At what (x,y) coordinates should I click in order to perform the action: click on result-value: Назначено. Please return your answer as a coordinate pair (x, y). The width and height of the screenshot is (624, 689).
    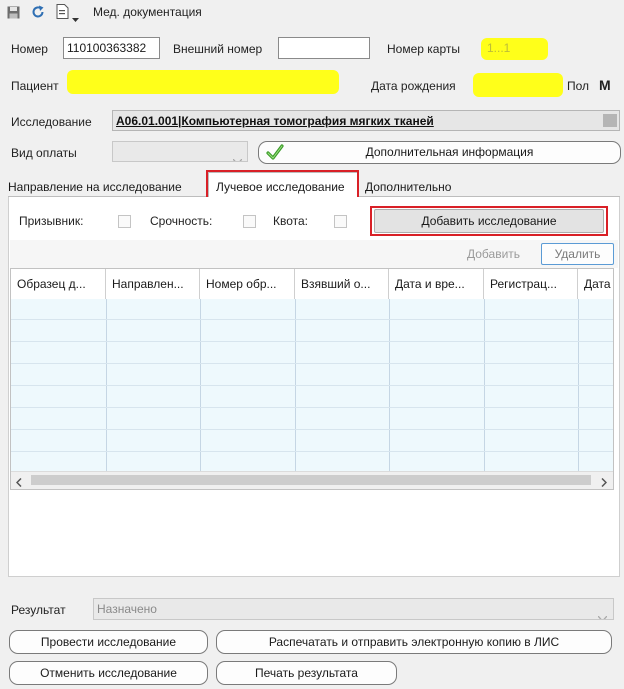
    Looking at the image, I should click on (127, 609).